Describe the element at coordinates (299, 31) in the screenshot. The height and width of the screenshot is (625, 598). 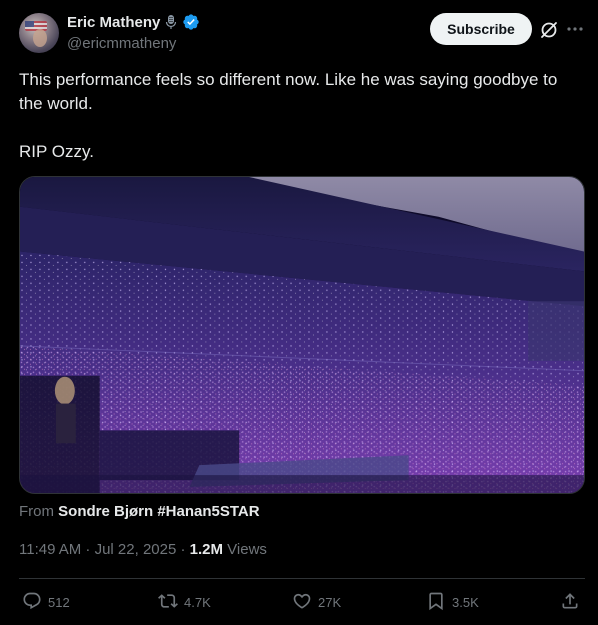
I see `tweet-header: Eric Matheny @ericmmatheny Subscribe` at that location.